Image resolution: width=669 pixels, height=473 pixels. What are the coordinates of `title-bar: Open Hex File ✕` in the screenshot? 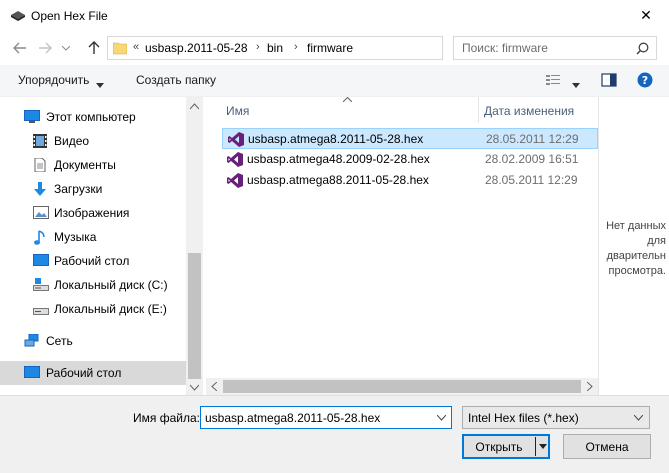 It's located at (334, 15).